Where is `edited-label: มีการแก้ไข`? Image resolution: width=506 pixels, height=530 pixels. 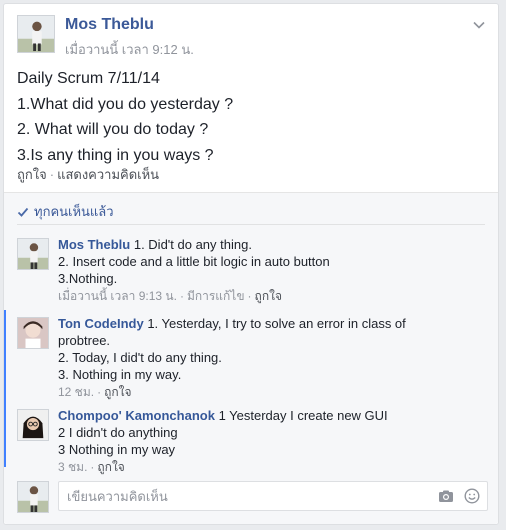
edited-label: มีการแก้ไข is located at coordinates (216, 296).